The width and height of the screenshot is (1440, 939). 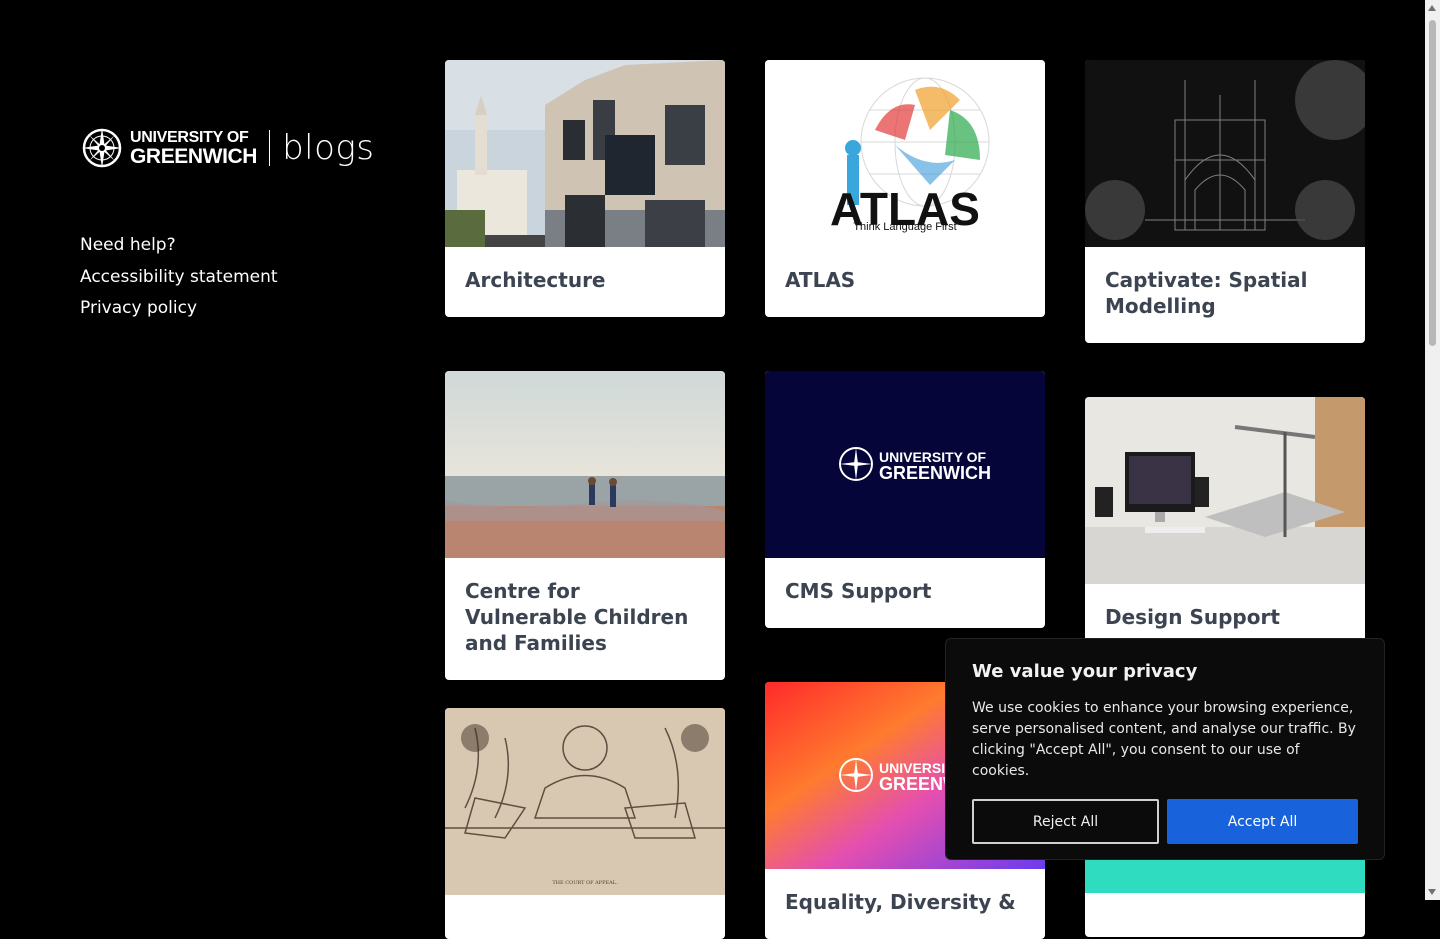 What do you see at coordinates (1432, 8) in the screenshot?
I see `scroll-up-arrow-icon` at bounding box center [1432, 8].